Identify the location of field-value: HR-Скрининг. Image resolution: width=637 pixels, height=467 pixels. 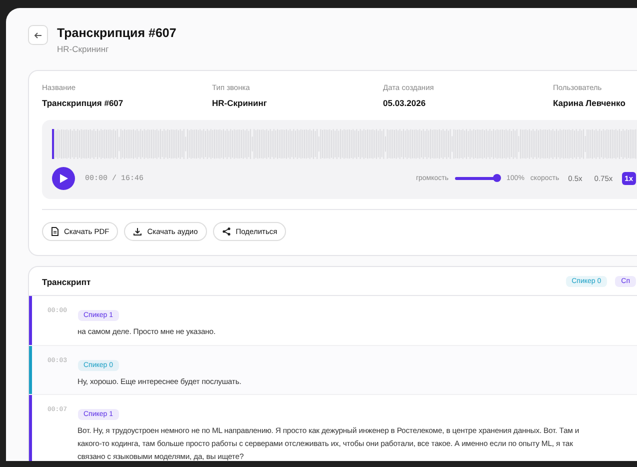
(240, 103).